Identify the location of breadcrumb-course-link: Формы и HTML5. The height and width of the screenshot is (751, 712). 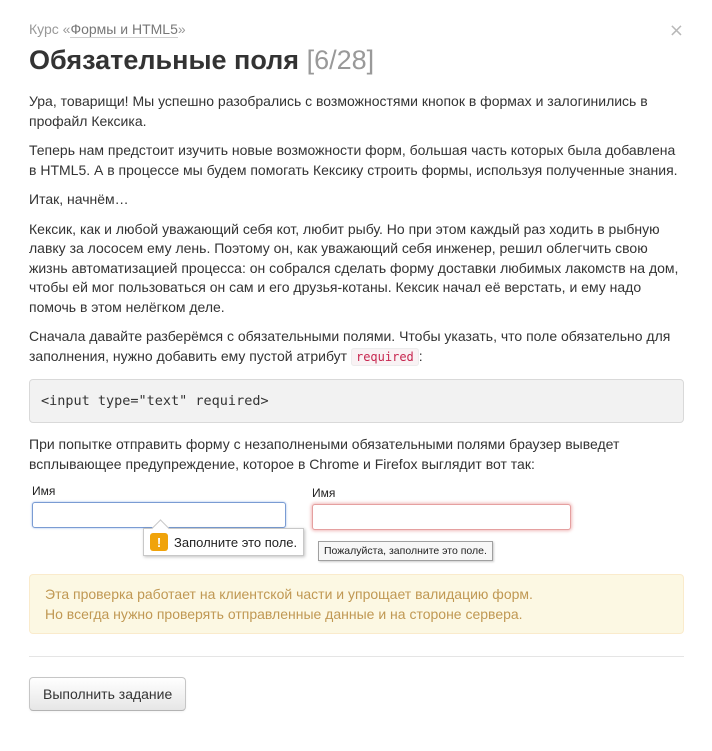
(124, 29).